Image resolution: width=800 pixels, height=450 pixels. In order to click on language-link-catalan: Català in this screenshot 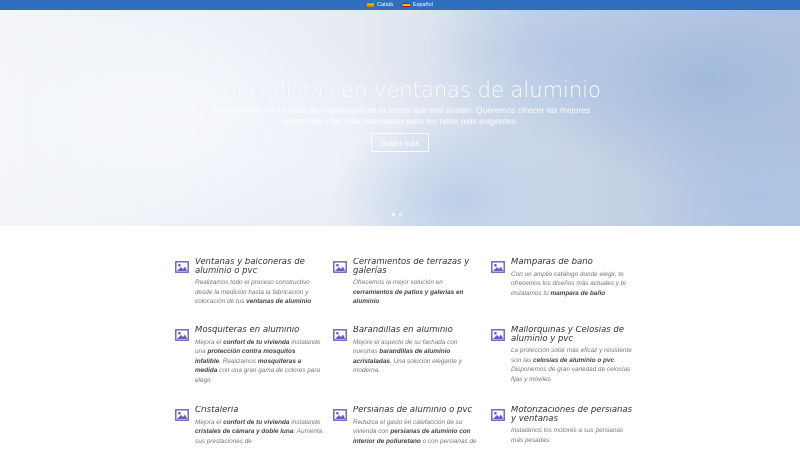, I will do `click(380, 5)`.